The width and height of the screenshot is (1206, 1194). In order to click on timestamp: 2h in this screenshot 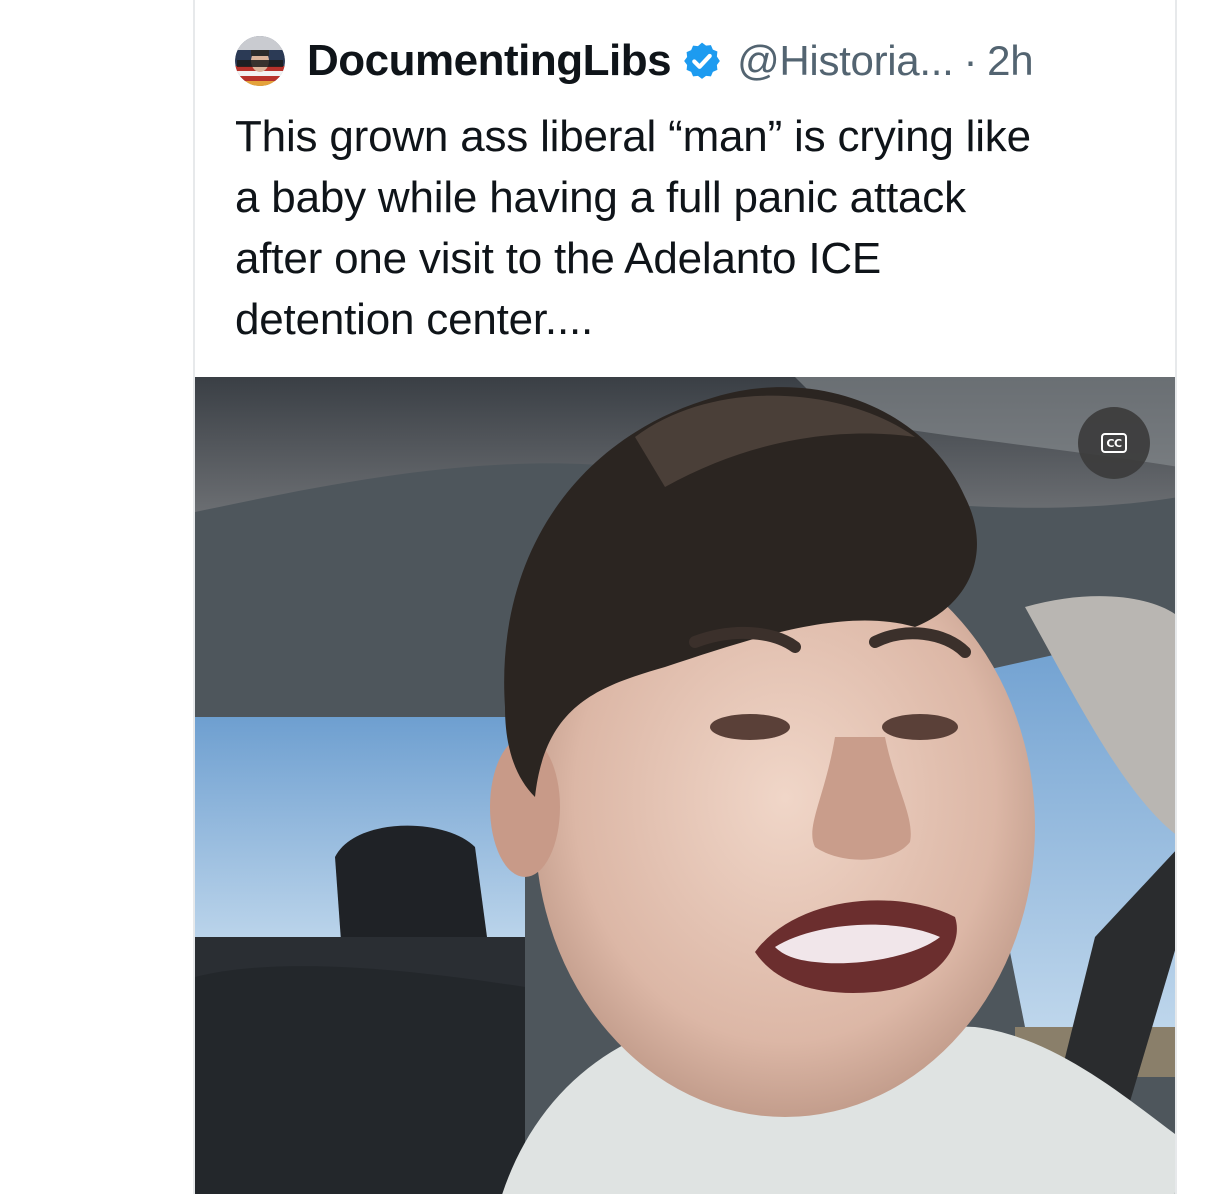, I will do `click(1010, 61)`.